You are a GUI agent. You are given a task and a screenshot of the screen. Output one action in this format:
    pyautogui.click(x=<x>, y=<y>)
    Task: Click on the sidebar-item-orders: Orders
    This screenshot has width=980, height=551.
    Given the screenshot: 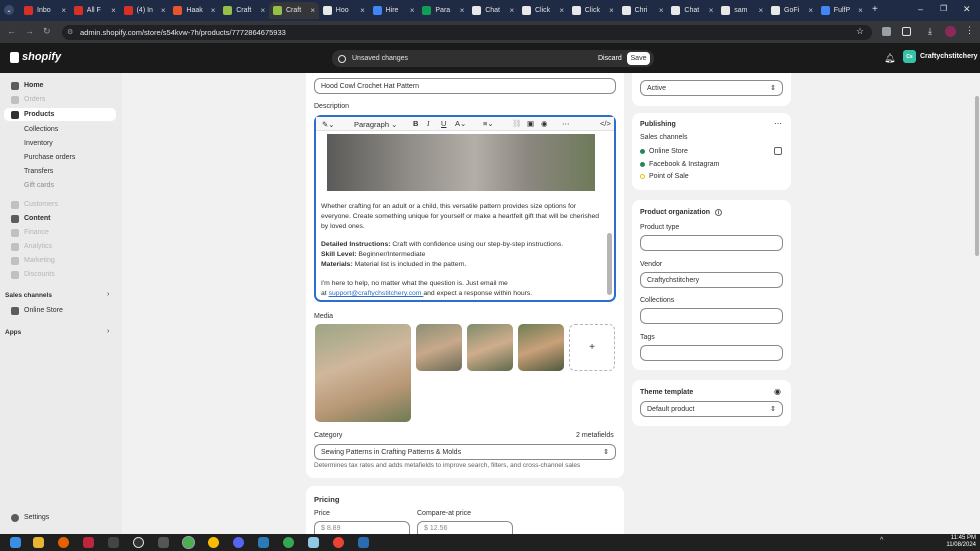 What is the action you would take?
    pyautogui.click(x=34, y=99)
    